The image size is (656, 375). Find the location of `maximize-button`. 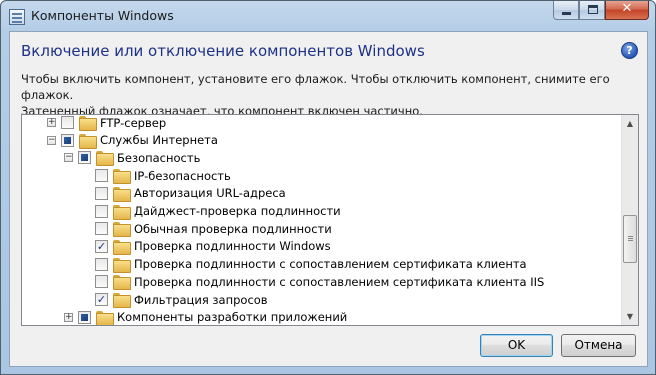

maximize-button is located at coordinates (592, 10).